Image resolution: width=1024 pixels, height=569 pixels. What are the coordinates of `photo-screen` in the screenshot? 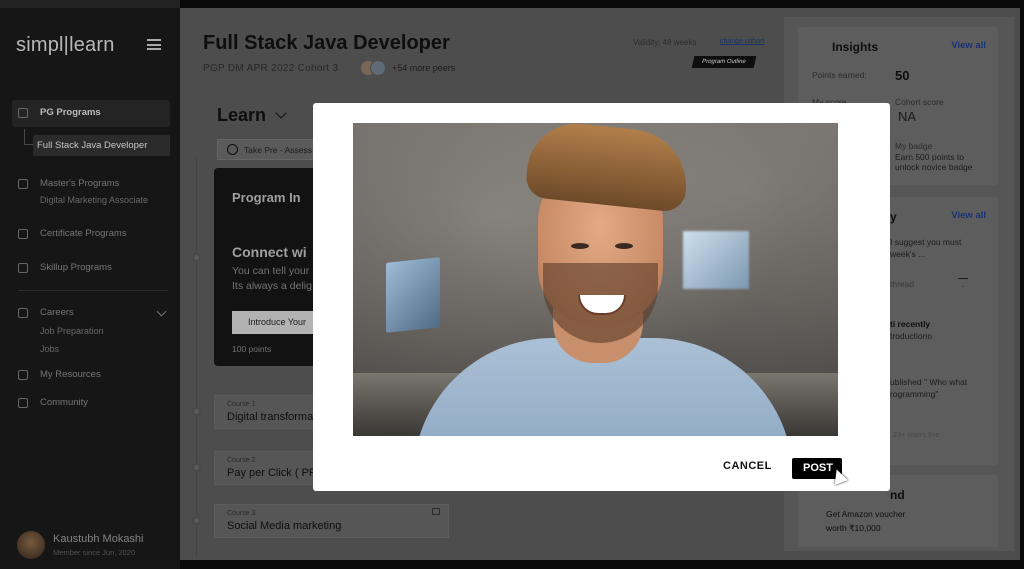 It's located at (716, 260).